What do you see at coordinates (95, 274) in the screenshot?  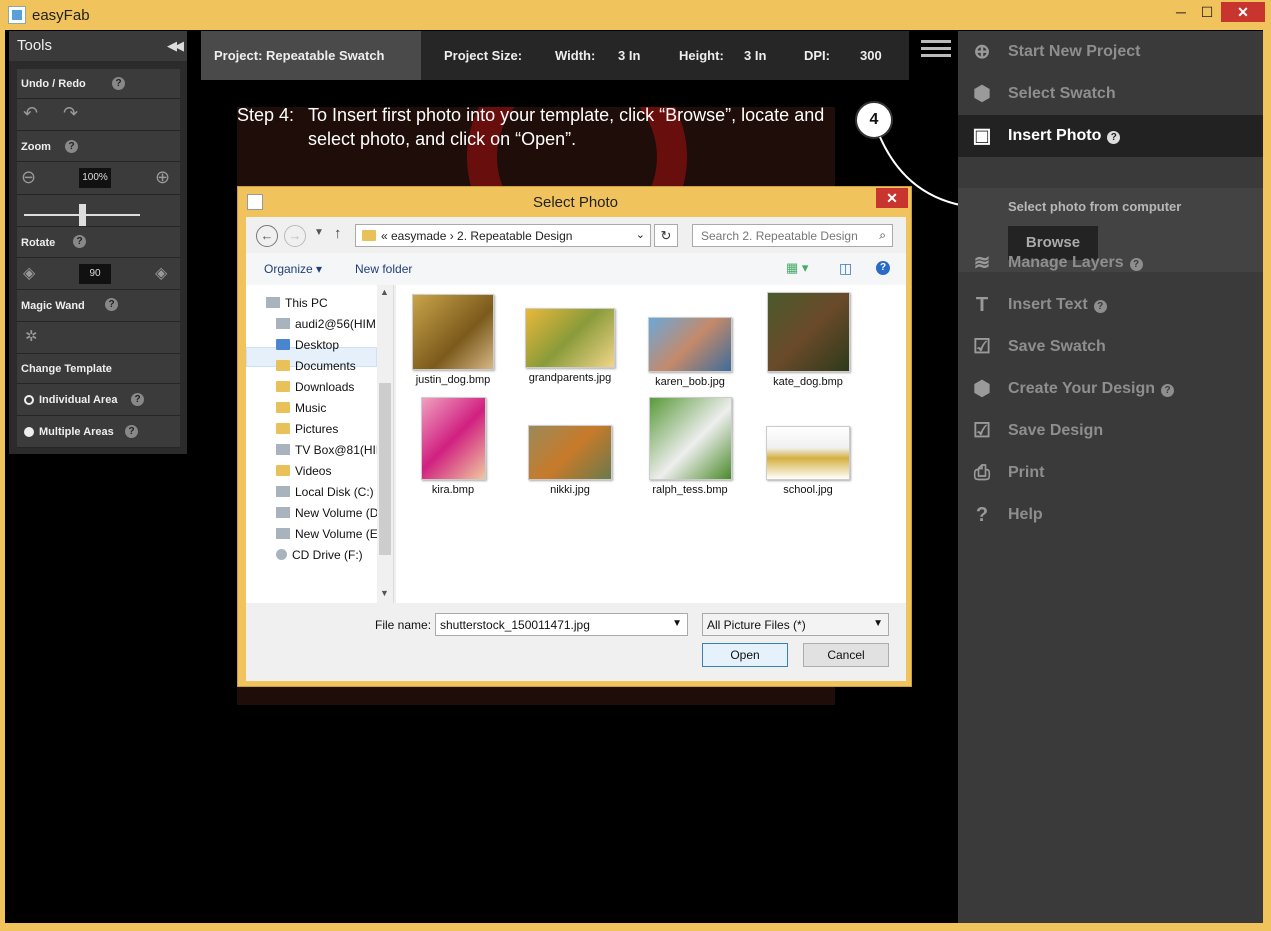 I see `rotate-value: 90` at bounding box center [95, 274].